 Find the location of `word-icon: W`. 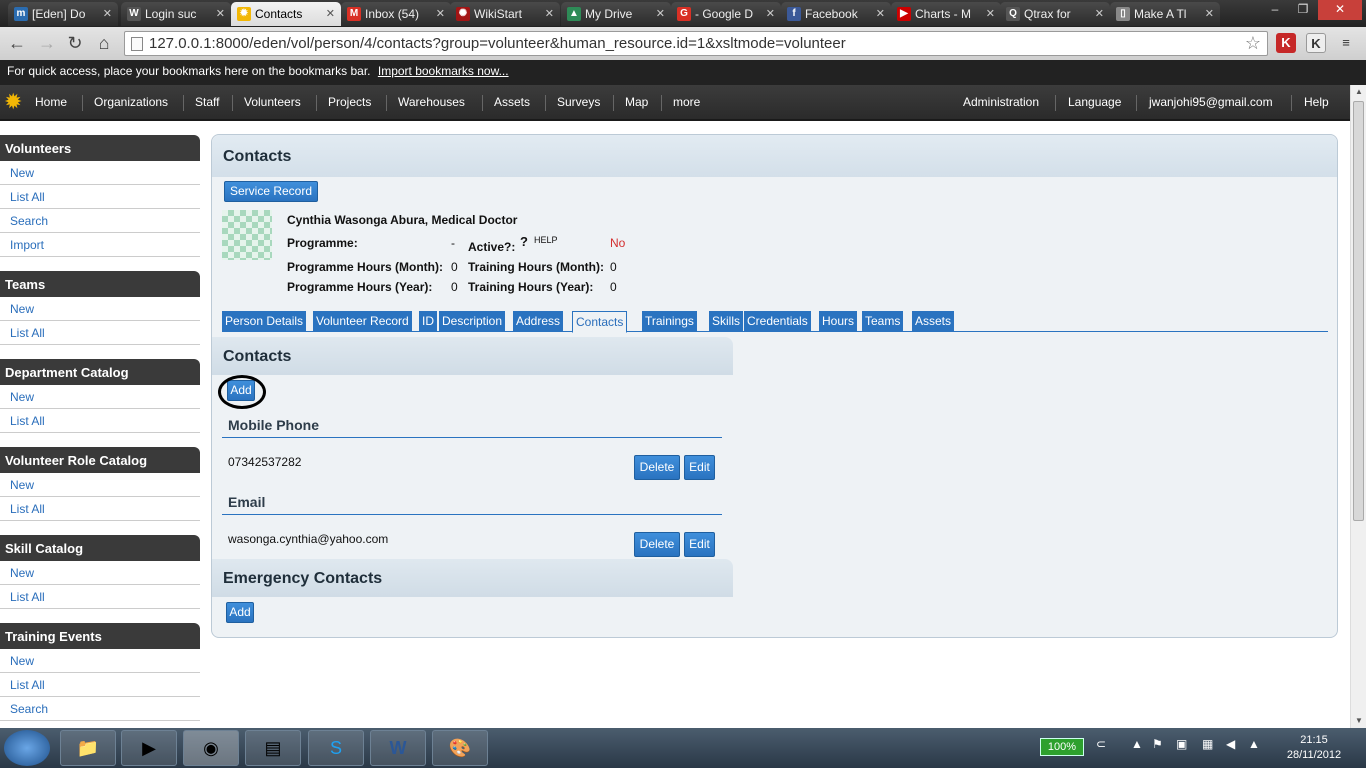

word-icon: W is located at coordinates (398, 748).